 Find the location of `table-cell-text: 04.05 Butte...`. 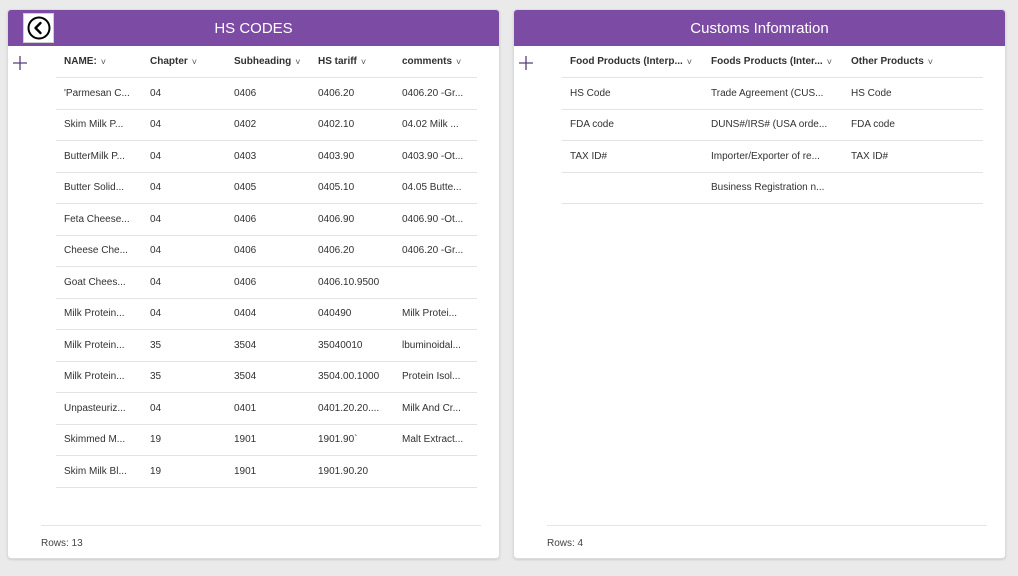

table-cell-text: 04.05 Butte... is located at coordinates (432, 188).